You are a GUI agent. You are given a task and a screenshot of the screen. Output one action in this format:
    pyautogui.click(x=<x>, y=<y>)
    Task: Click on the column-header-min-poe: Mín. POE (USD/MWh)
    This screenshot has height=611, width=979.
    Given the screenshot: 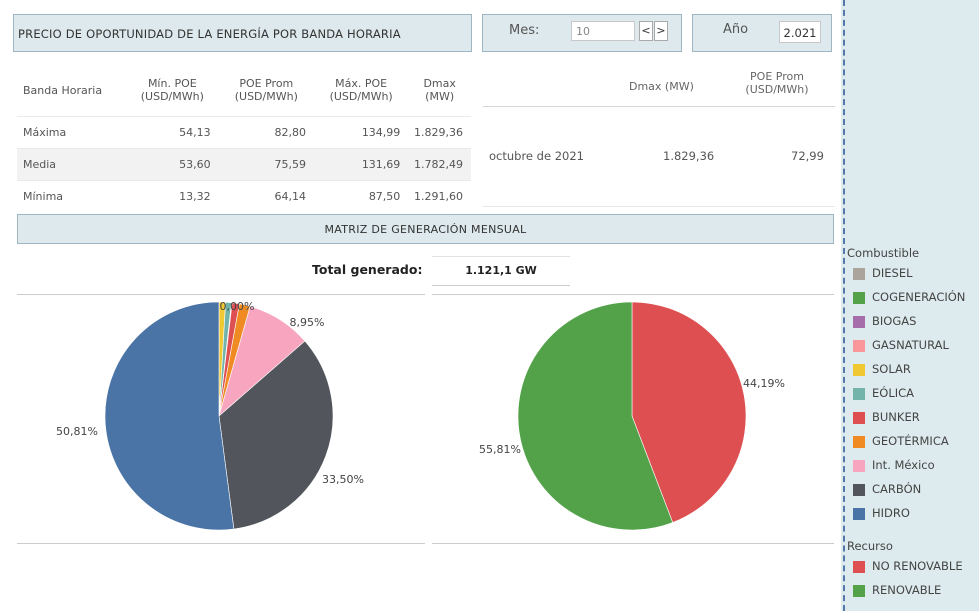 What is the action you would take?
    pyautogui.click(x=172, y=90)
    